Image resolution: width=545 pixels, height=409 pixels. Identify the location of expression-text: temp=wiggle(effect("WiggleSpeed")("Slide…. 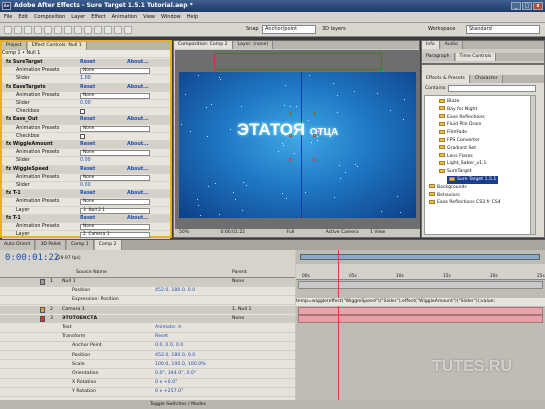
(420, 302).